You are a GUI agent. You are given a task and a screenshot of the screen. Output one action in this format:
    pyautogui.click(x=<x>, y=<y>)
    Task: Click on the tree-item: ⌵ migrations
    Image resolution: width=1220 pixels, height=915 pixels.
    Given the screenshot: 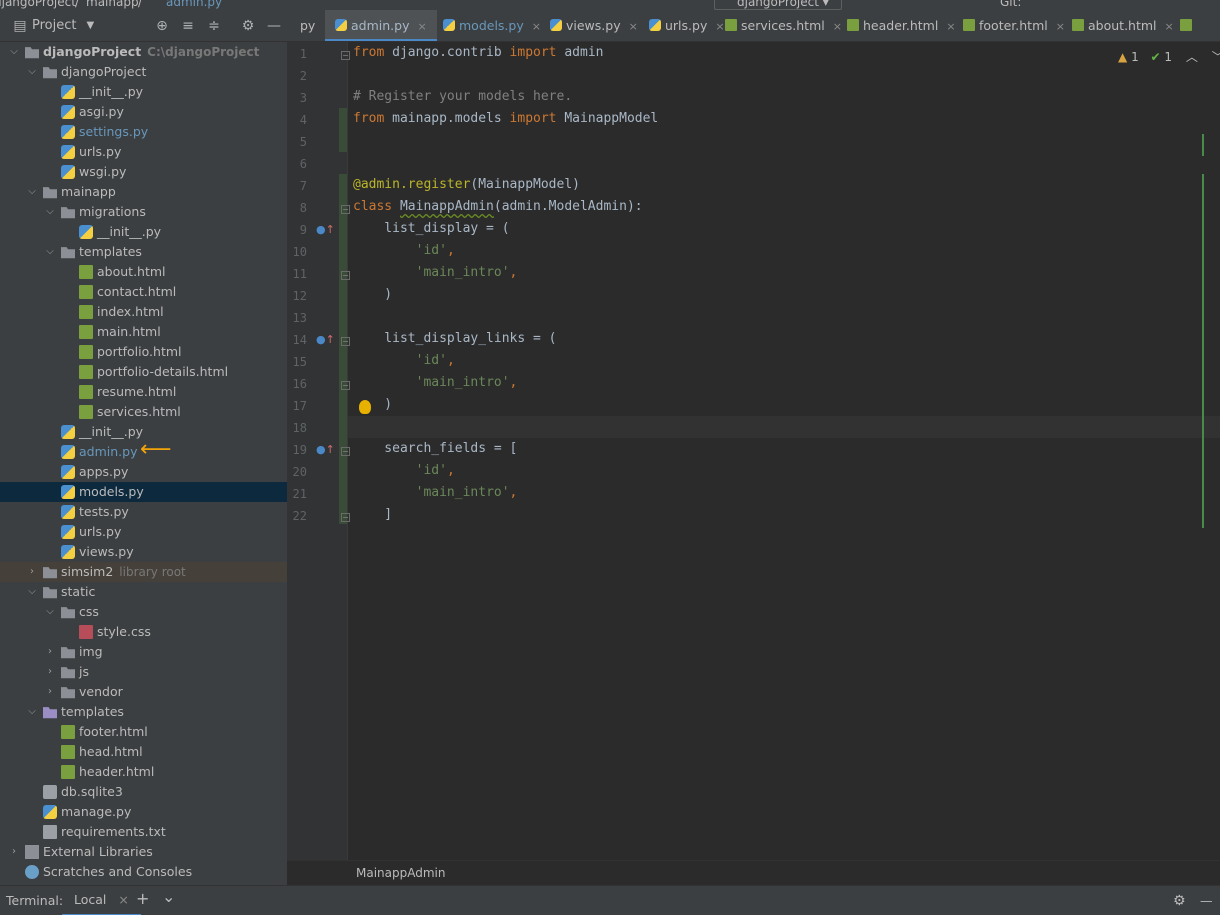 What is the action you would take?
    pyautogui.click(x=143, y=212)
    